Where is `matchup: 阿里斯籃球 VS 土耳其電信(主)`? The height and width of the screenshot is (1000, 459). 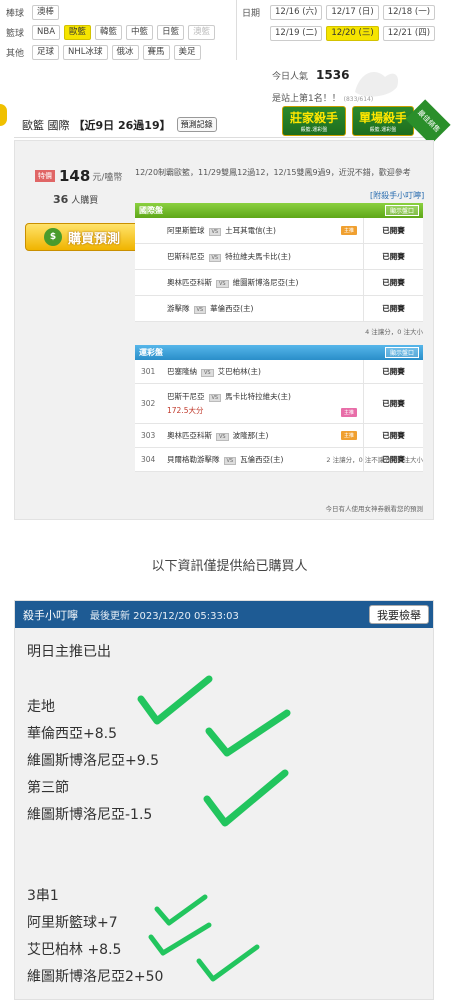
matchup: 阿里斯籃球 VS 土耳其電信(主) is located at coordinates (263, 230).